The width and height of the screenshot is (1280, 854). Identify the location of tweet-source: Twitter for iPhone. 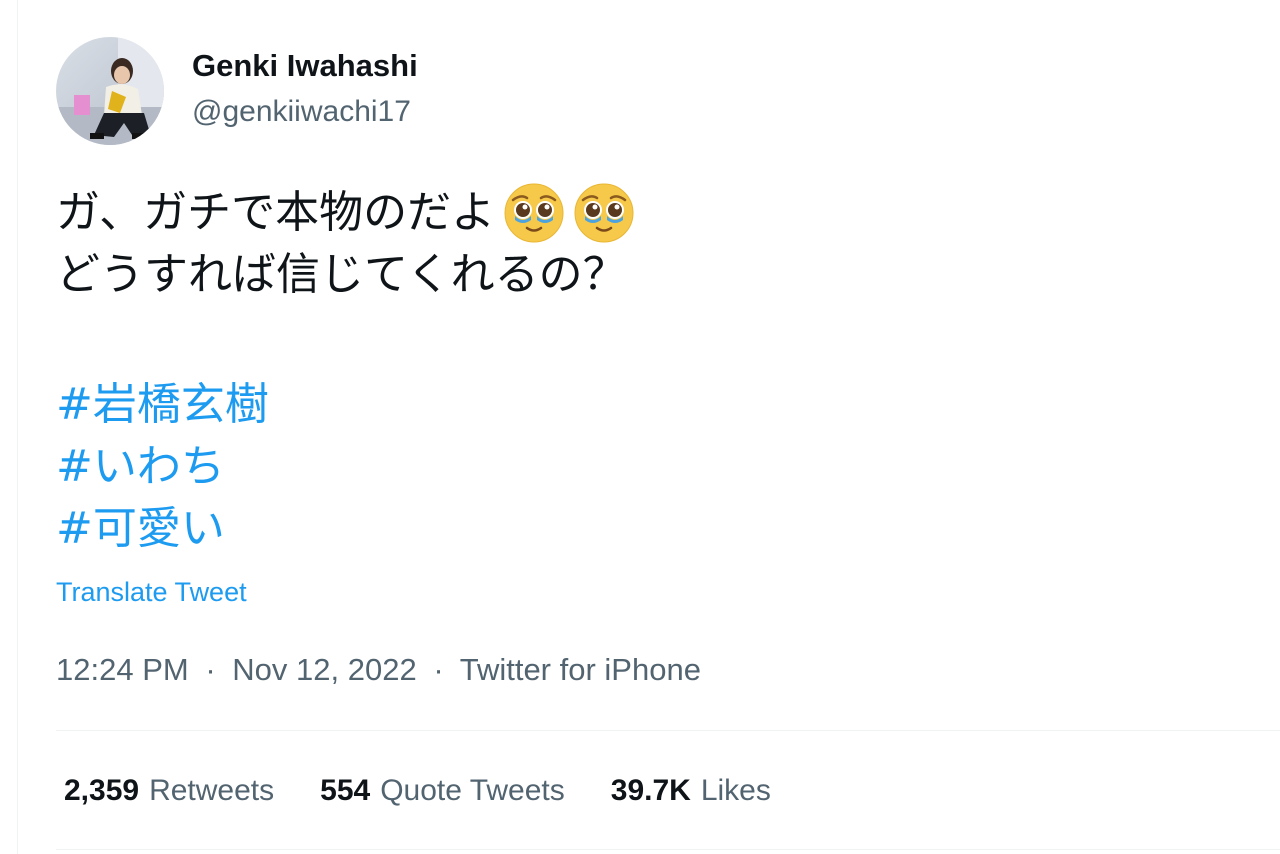
(580, 669).